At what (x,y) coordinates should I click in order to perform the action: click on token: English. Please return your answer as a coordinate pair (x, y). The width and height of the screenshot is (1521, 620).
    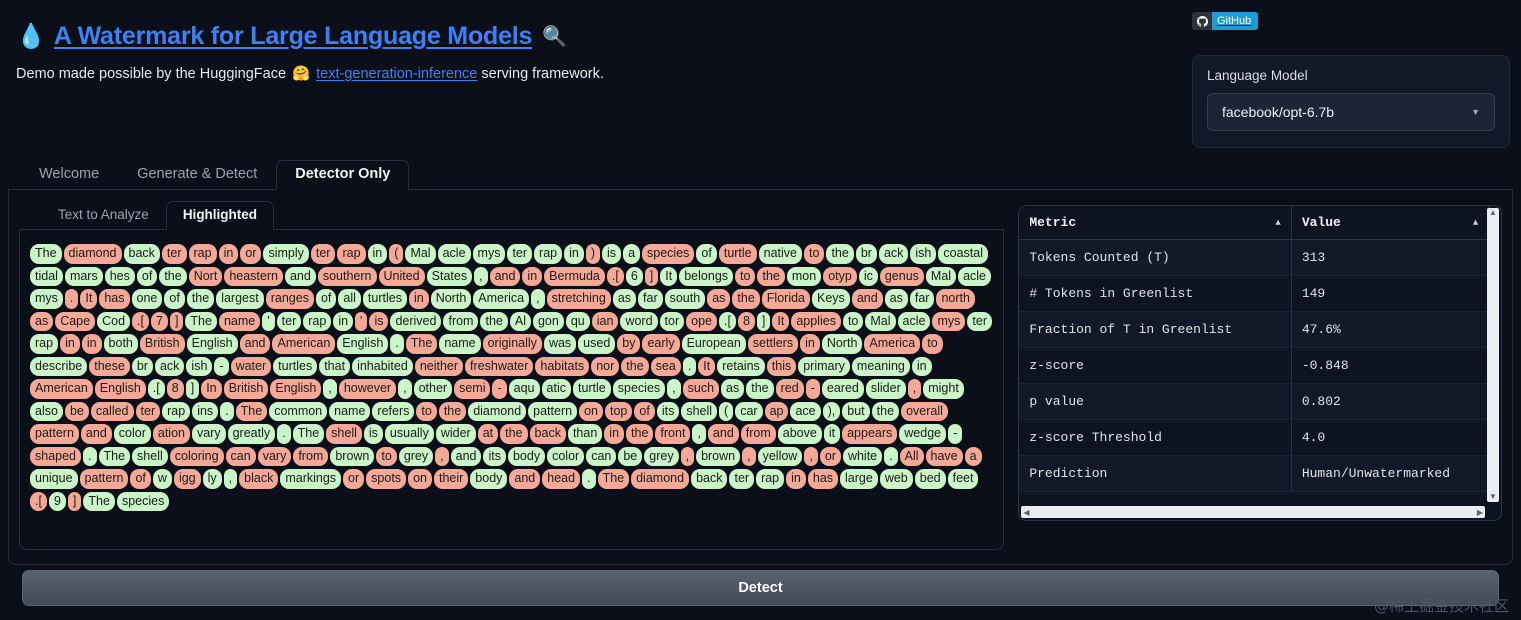
    Looking at the image, I should click on (120, 389).